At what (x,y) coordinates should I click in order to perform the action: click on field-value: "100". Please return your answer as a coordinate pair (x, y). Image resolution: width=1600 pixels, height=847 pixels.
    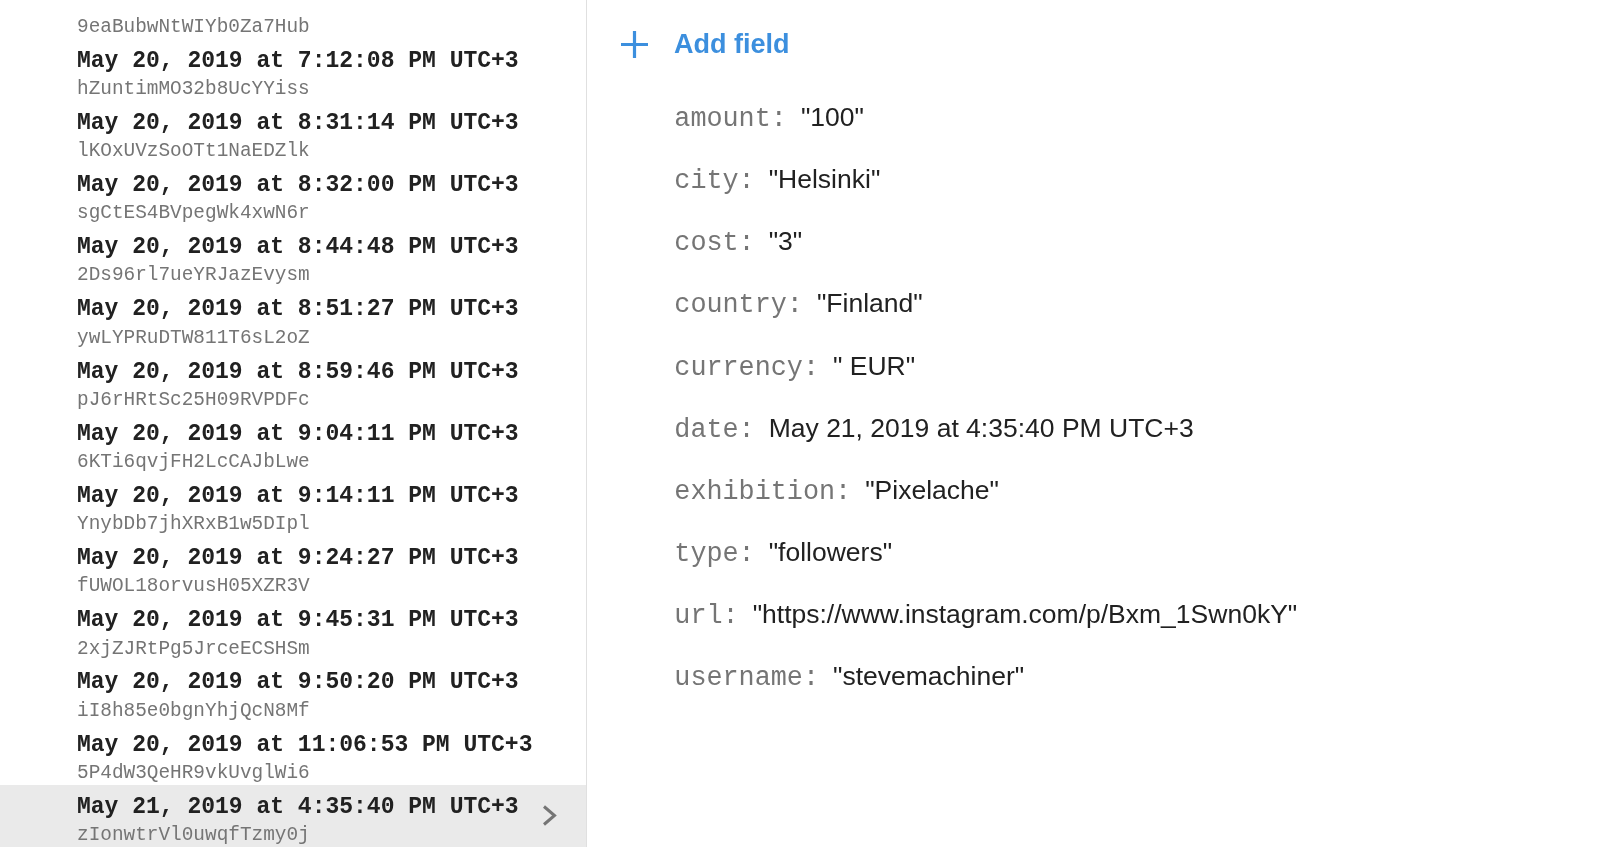
    Looking at the image, I should click on (832, 117).